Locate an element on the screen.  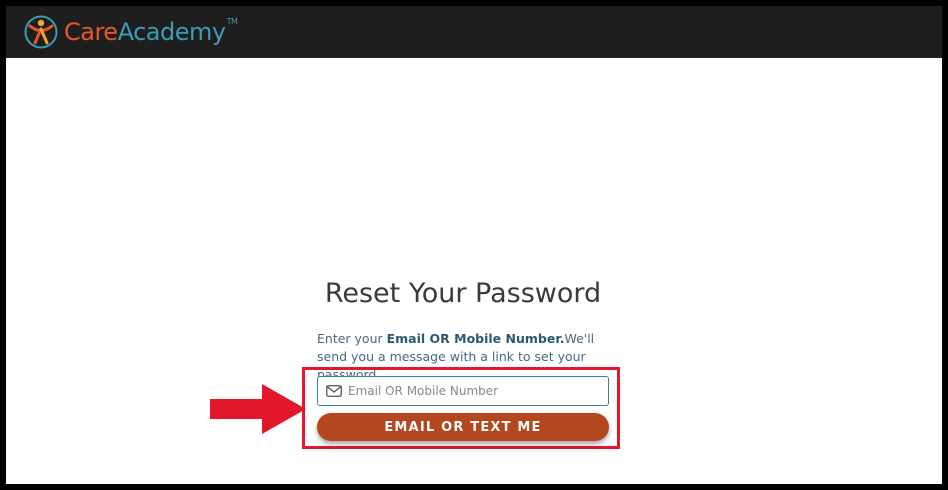
logo-figure-icon is located at coordinates (41, 32).